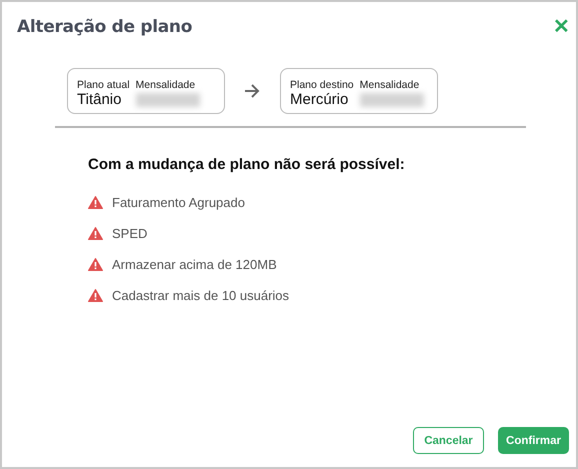 This screenshot has width=578, height=469. I want to click on warning-heading: Com a mudança de plano não será possível:, so click(247, 164).